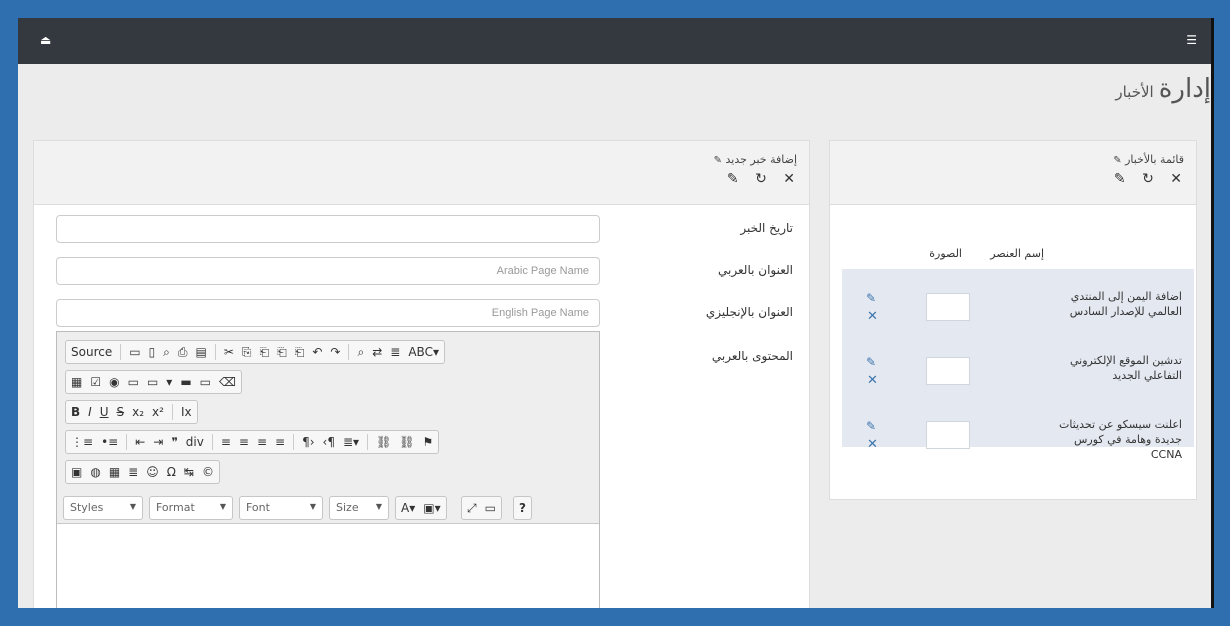 The image size is (1230, 626). What do you see at coordinates (308, 442) in the screenshot?
I see `ltr-icon: ¶›` at bounding box center [308, 442].